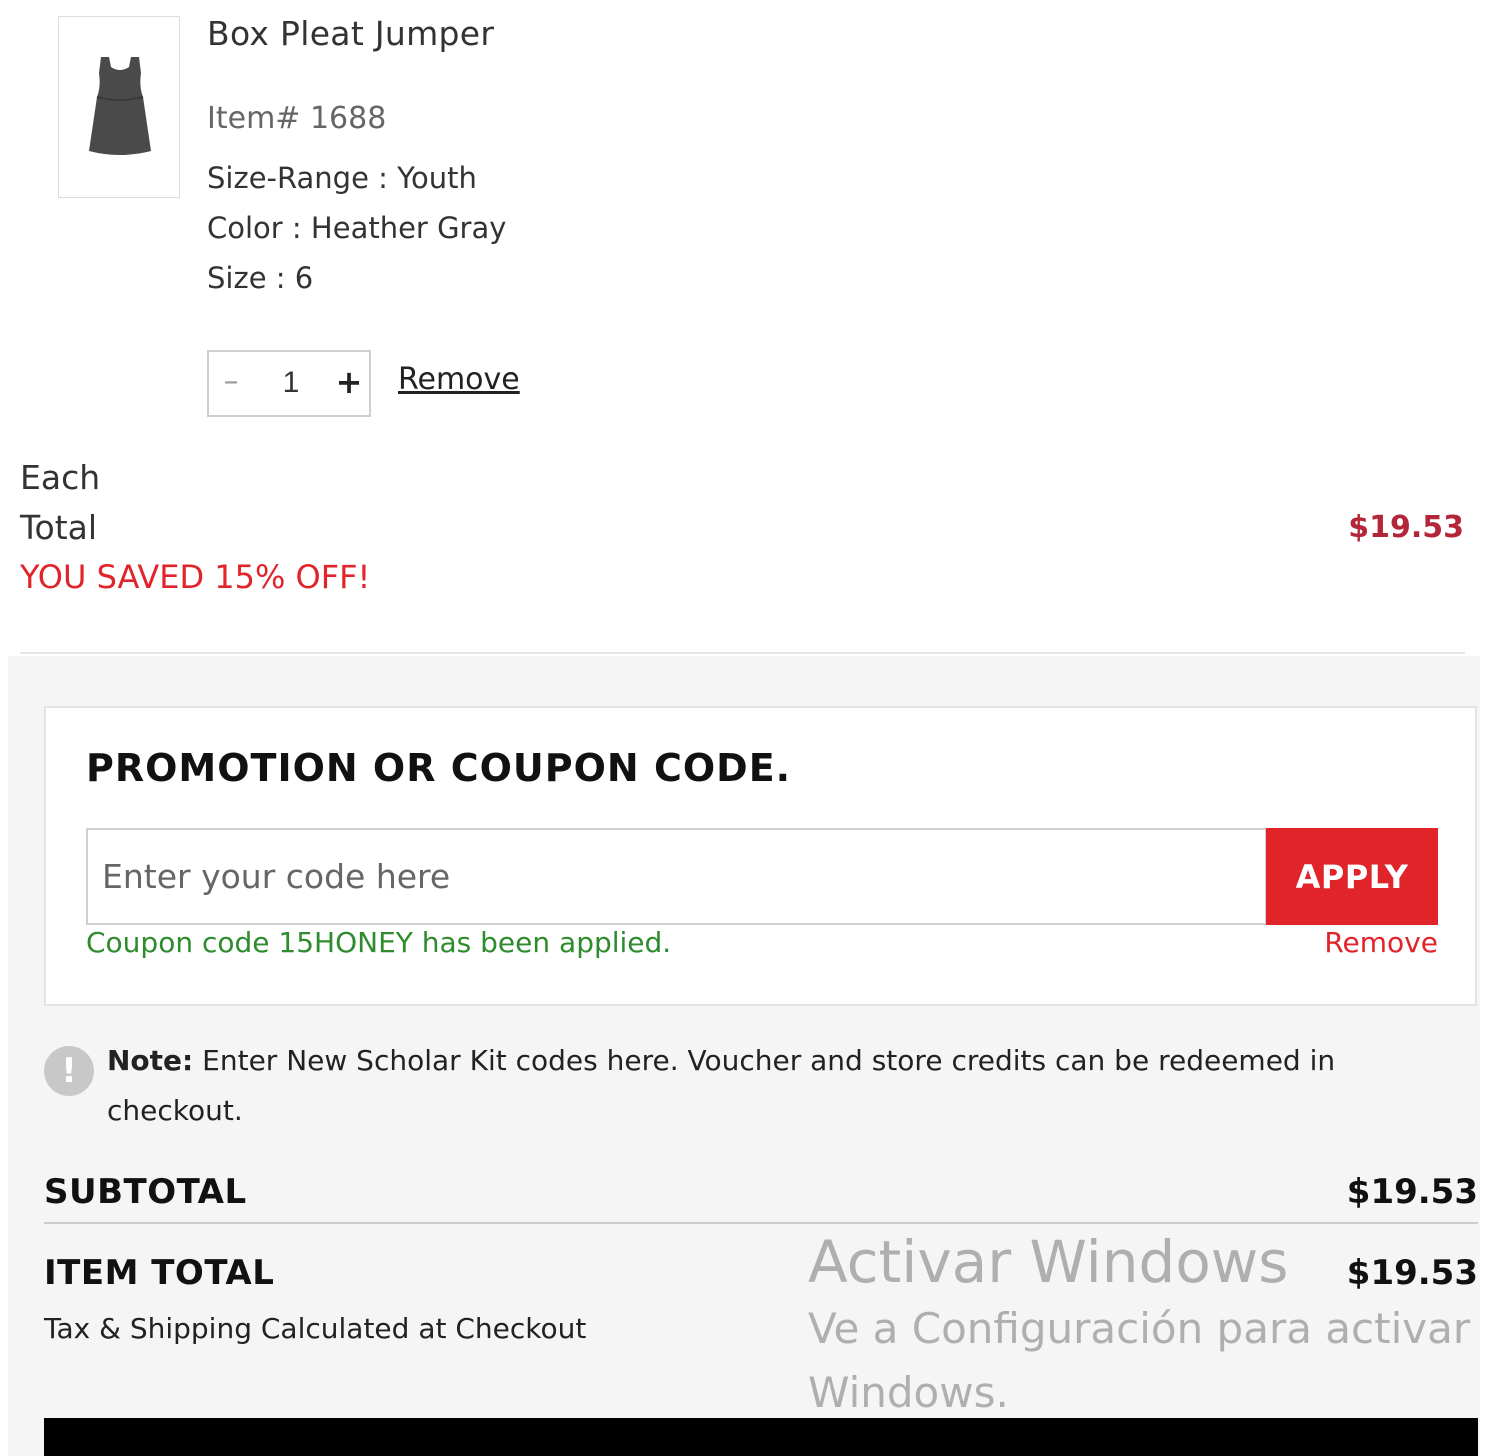 The image size is (1500, 1456). I want to click on activation-watermark-title: Activar Windows, so click(1048, 1262).